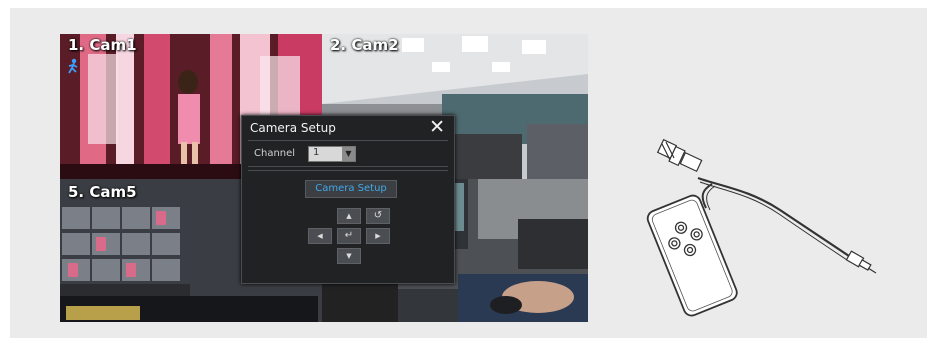 Image resolution: width=937 pixels, height=346 pixels. Describe the element at coordinates (73, 66) in the screenshot. I see `motion-person-icon` at that location.